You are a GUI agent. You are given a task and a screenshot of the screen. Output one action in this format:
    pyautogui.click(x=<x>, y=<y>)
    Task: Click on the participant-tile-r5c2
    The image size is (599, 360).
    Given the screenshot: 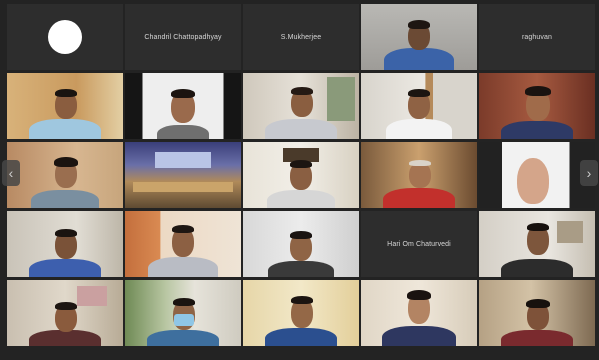 What is the action you would take?
    pyautogui.click(x=183, y=313)
    